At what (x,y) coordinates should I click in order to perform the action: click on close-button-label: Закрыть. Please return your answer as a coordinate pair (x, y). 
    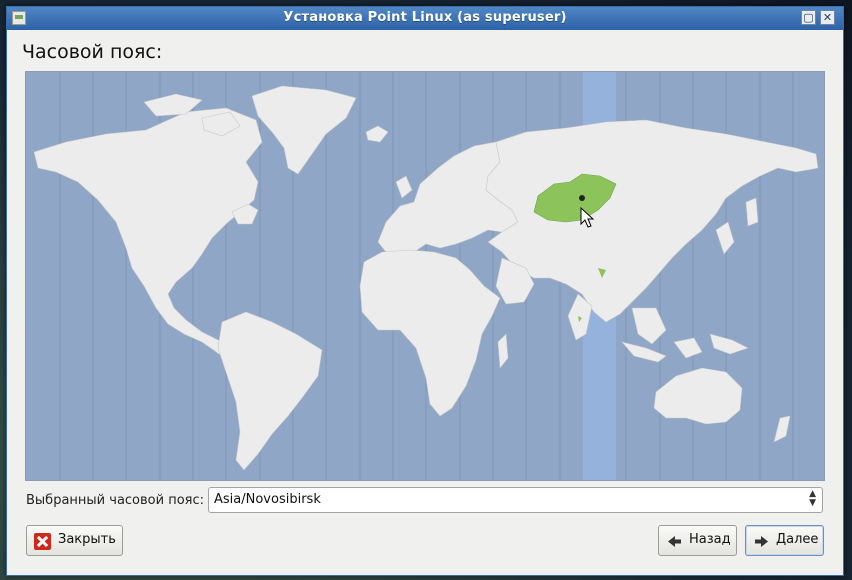
    Looking at the image, I should click on (87, 539).